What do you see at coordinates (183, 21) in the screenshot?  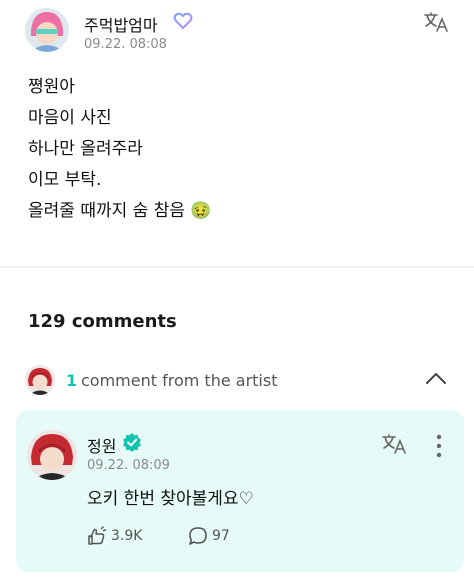 I see `verified-heart-icon` at bounding box center [183, 21].